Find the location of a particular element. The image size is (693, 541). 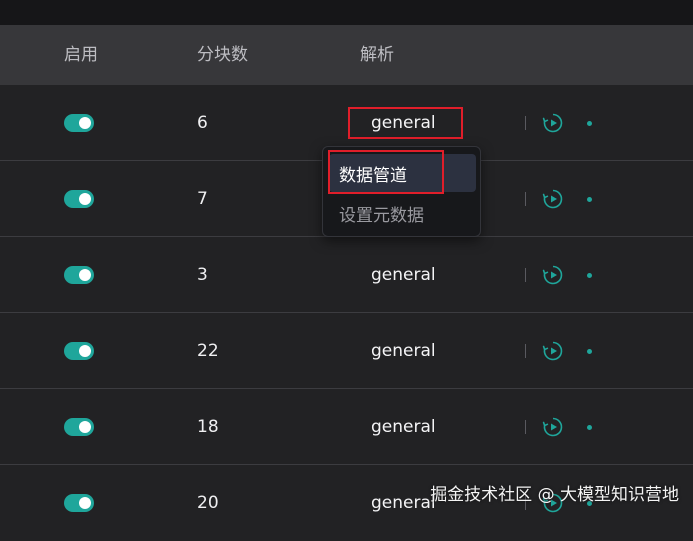

top-bar is located at coordinates (346, 12).